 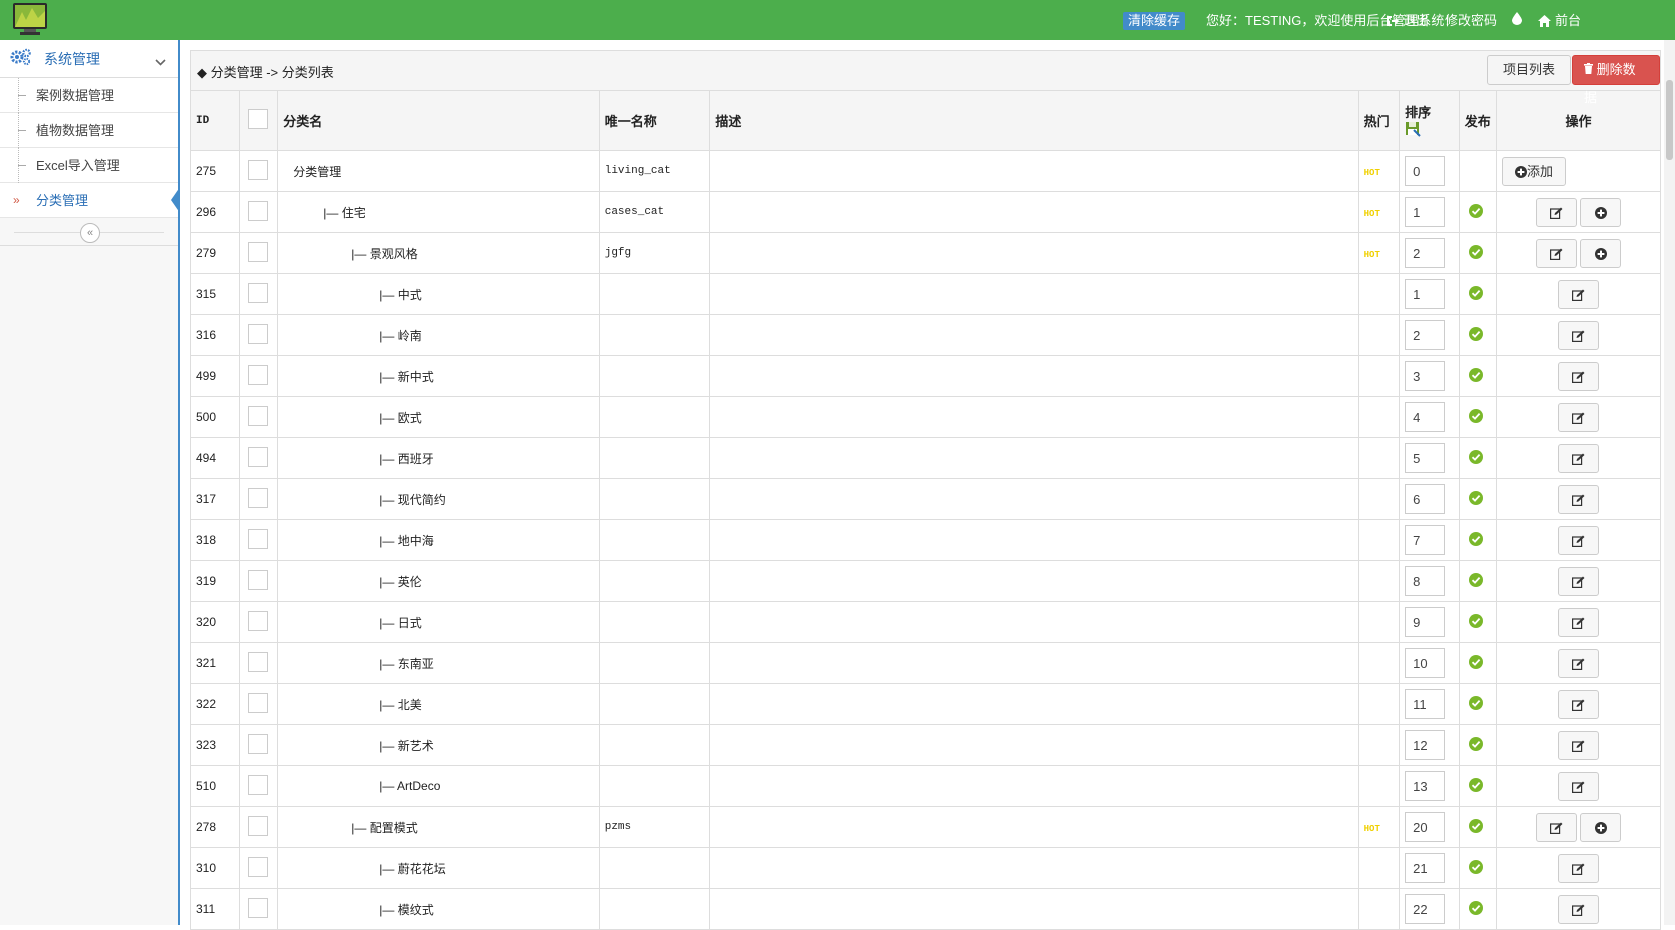 What do you see at coordinates (1533, 171) in the screenshot?
I see `add-child-button: 添加` at bounding box center [1533, 171].